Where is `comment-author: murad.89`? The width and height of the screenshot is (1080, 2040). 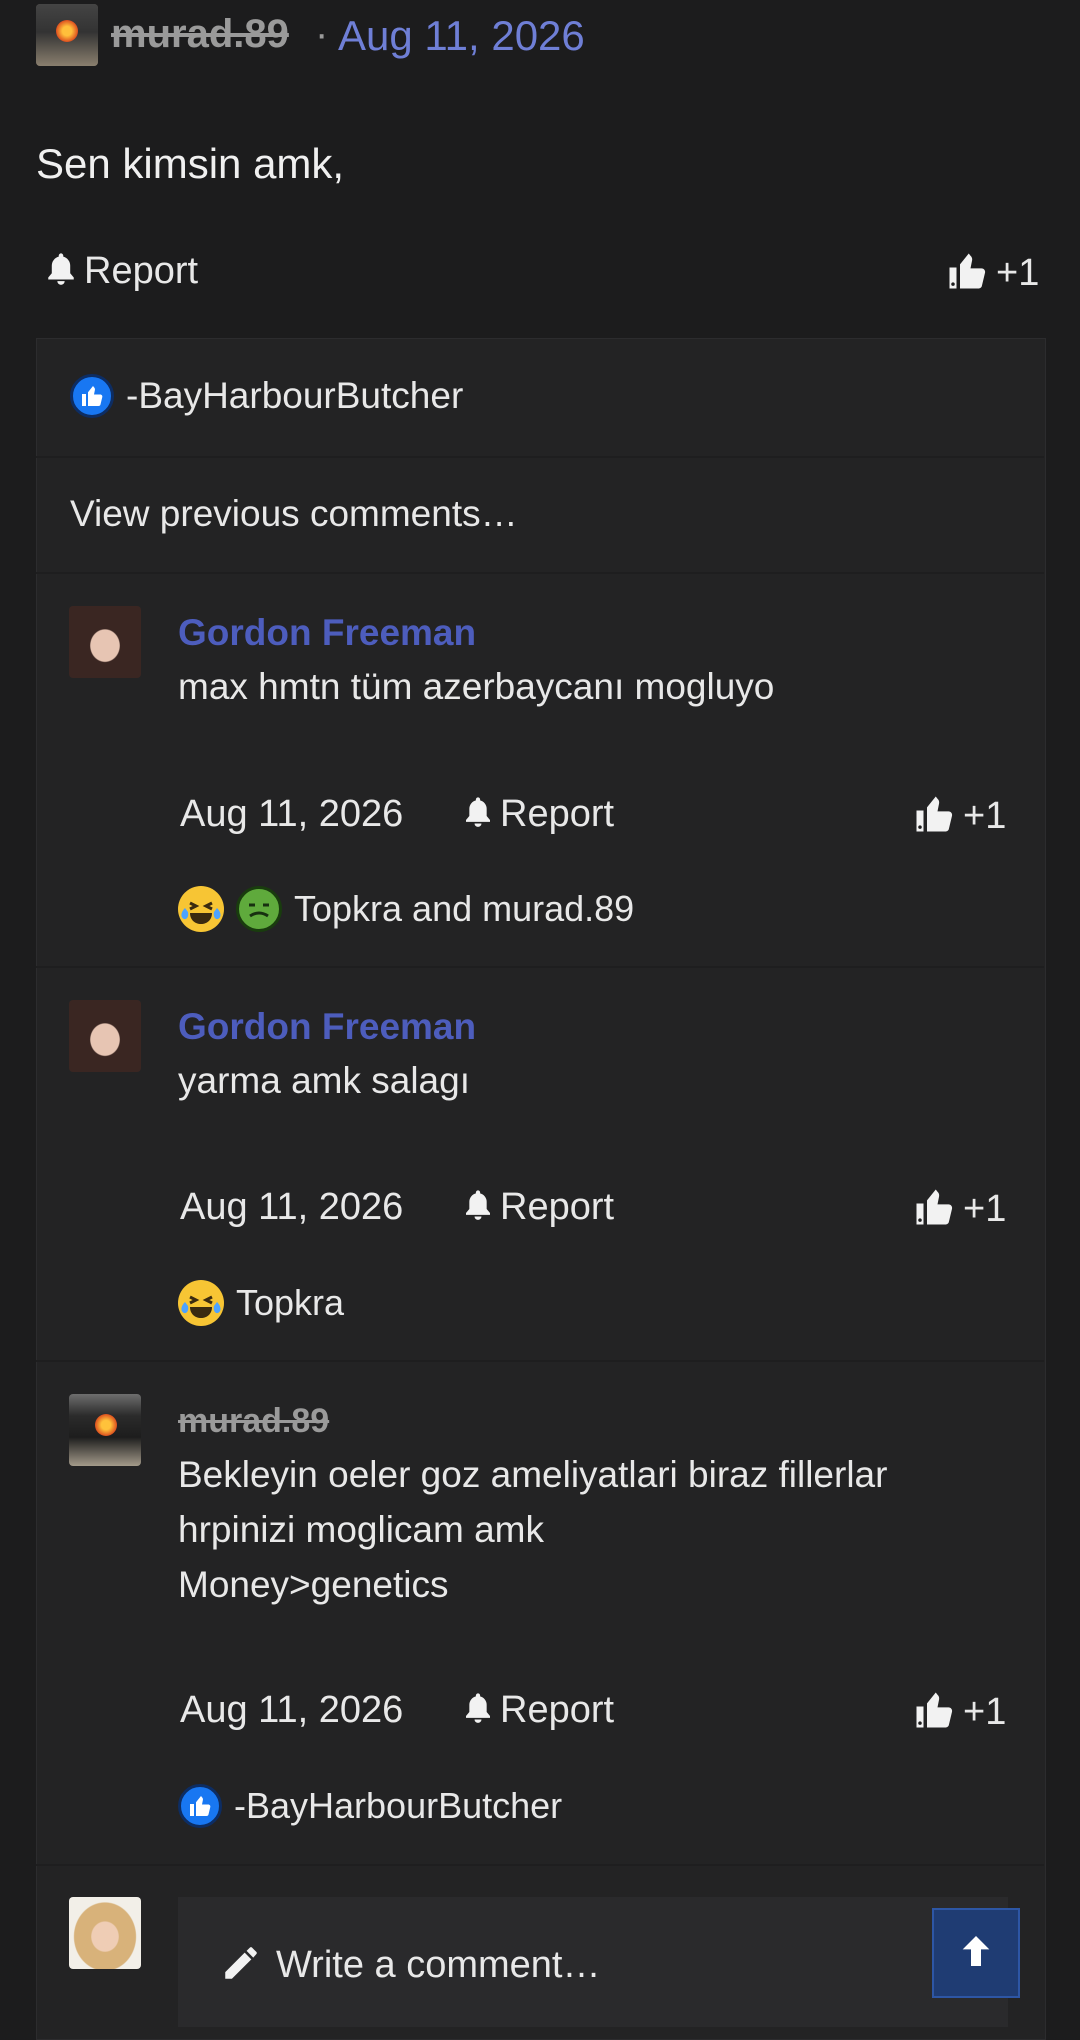 comment-author: murad.89 is located at coordinates (253, 1421).